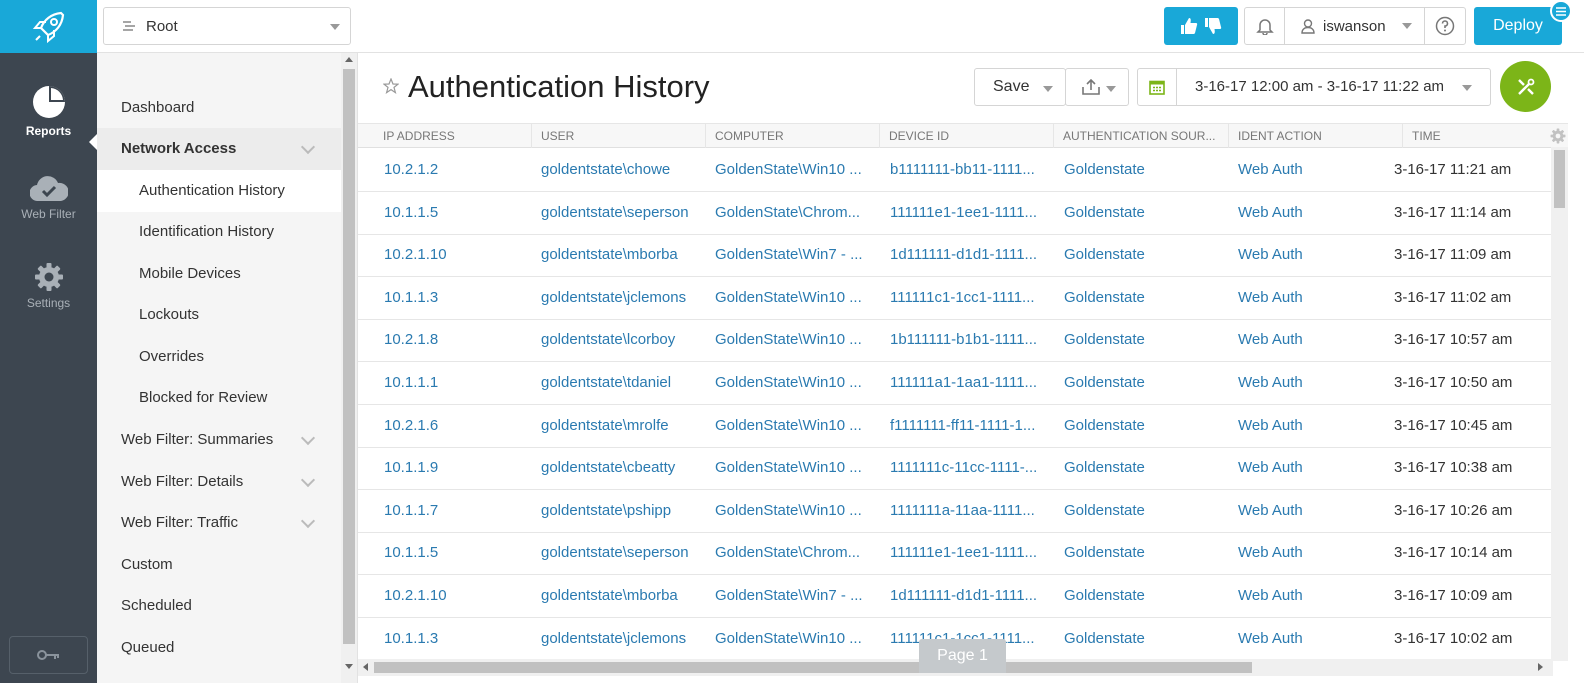  What do you see at coordinates (436, 639) in the screenshot?
I see `ip-address-cell: 10.1.1.3` at bounding box center [436, 639].